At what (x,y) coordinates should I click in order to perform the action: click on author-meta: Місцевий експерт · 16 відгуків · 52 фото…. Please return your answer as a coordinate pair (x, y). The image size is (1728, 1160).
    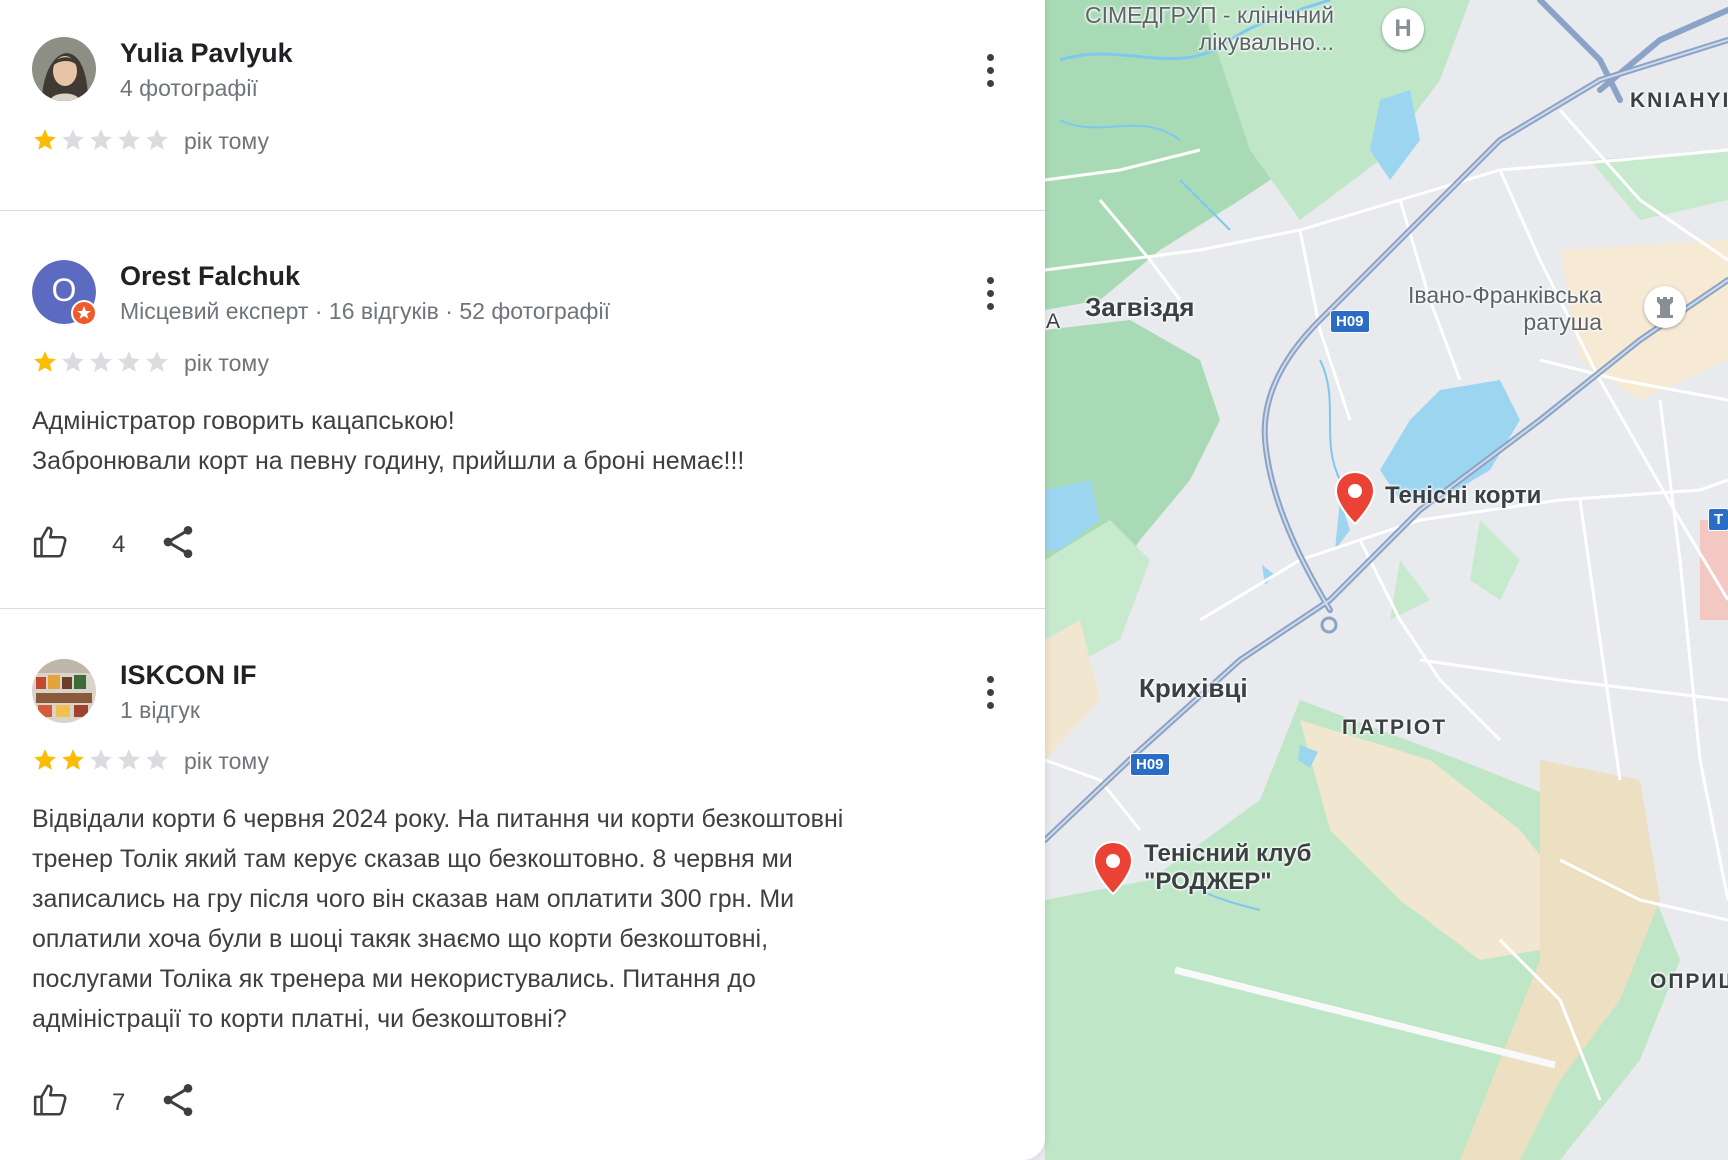
    Looking at the image, I should click on (365, 311).